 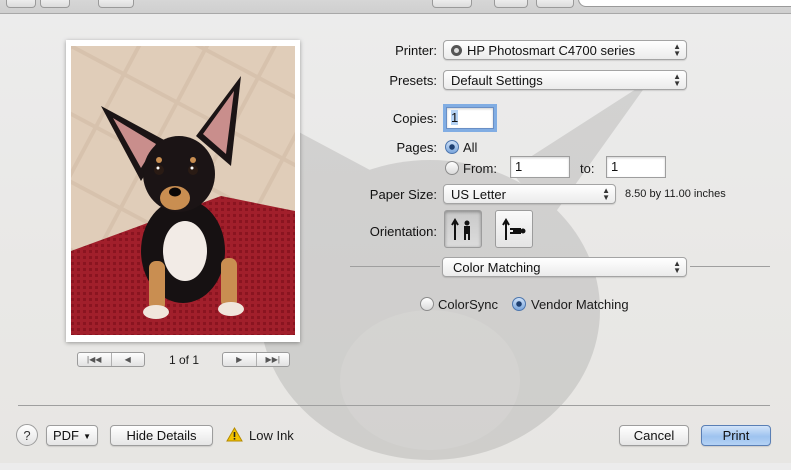 I want to click on page-indicator: 1 of 1, so click(x=184, y=360).